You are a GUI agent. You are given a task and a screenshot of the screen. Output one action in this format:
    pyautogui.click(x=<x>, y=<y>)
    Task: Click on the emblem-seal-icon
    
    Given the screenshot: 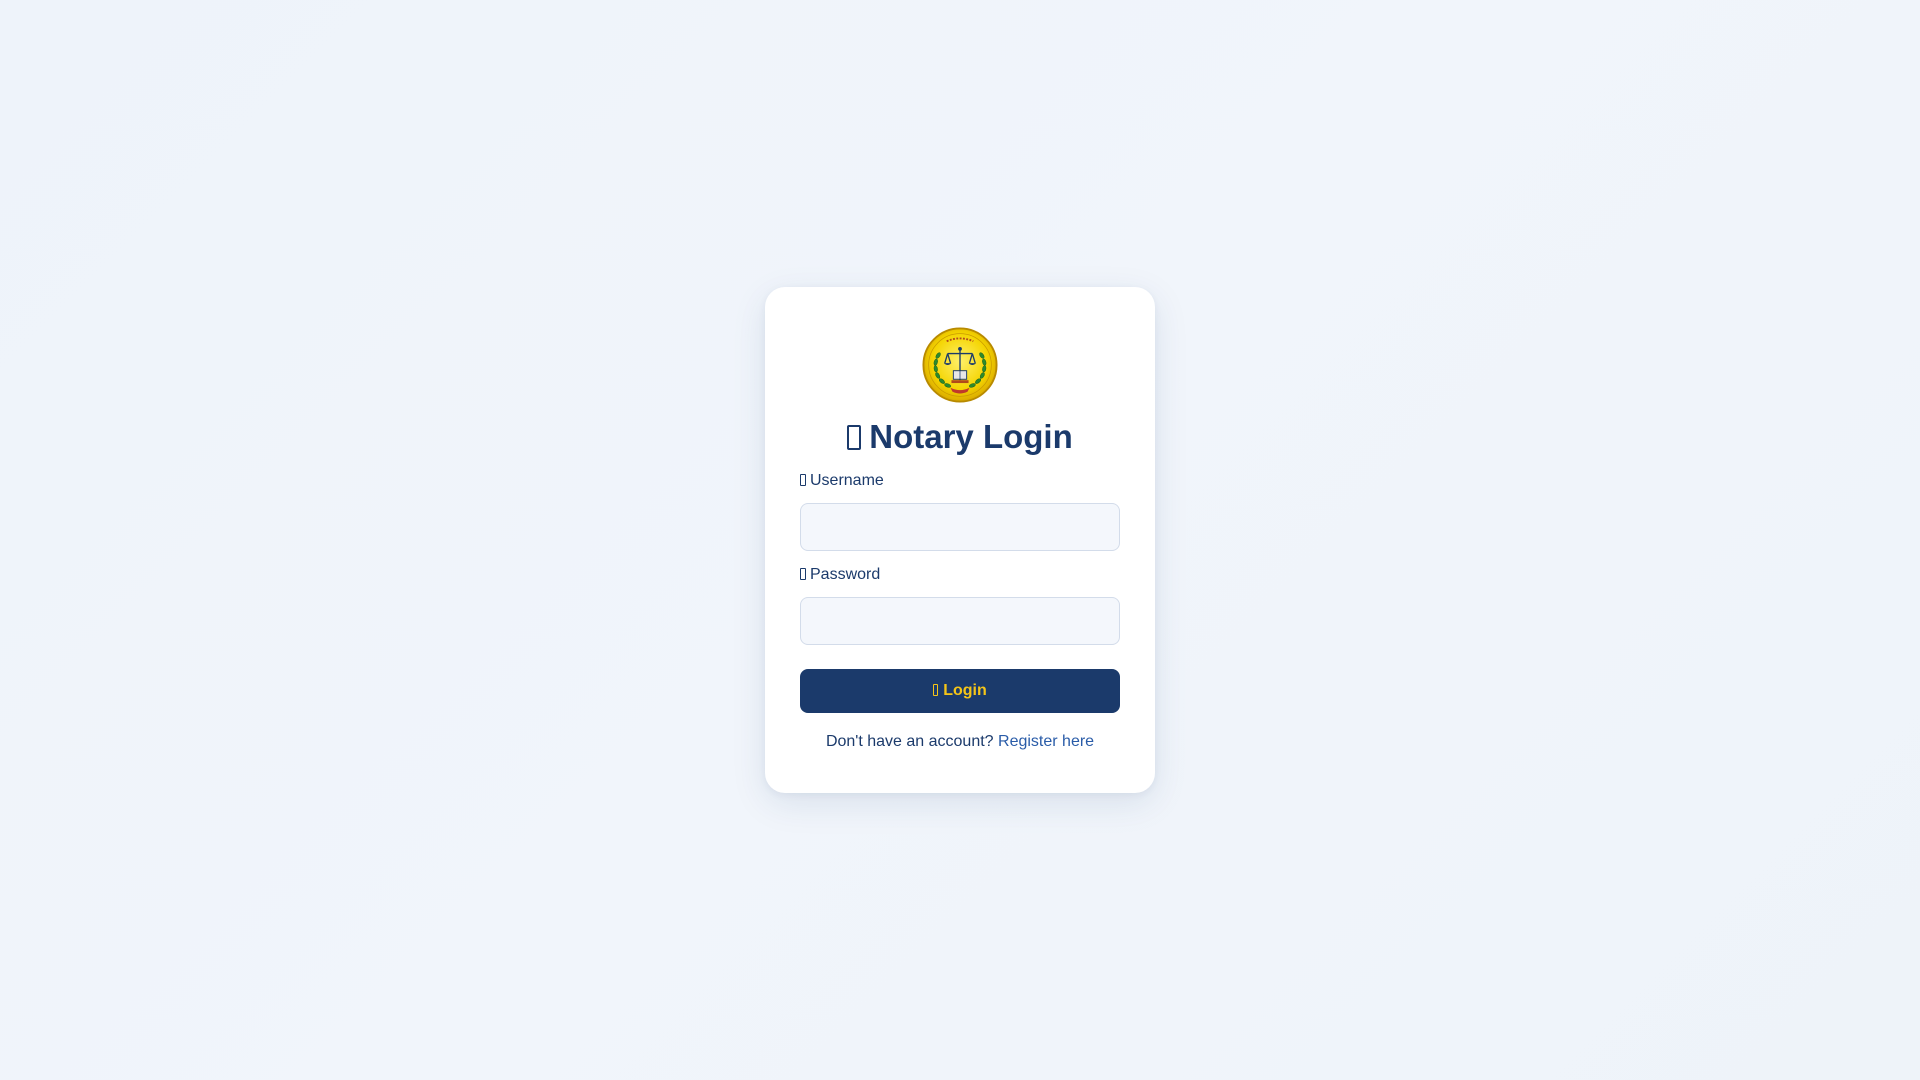 What is the action you would take?
    pyautogui.click(x=960, y=365)
    